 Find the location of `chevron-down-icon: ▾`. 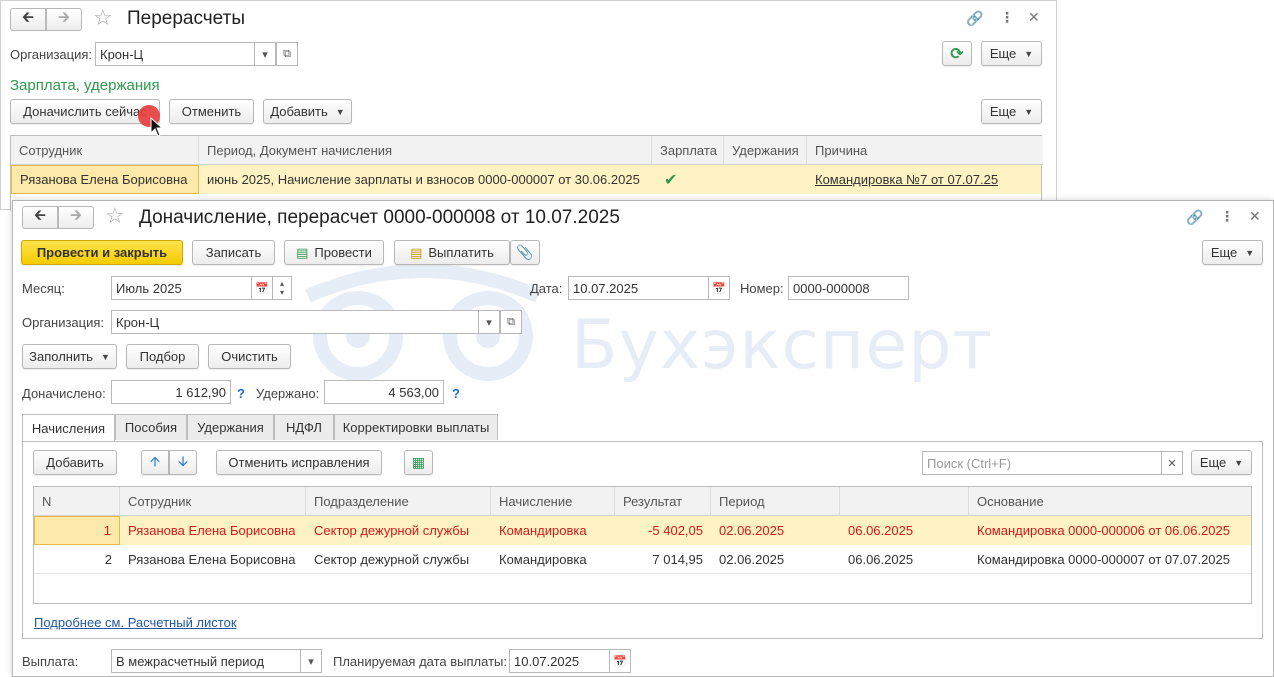

chevron-down-icon: ▾ is located at coordinates (311, 661).